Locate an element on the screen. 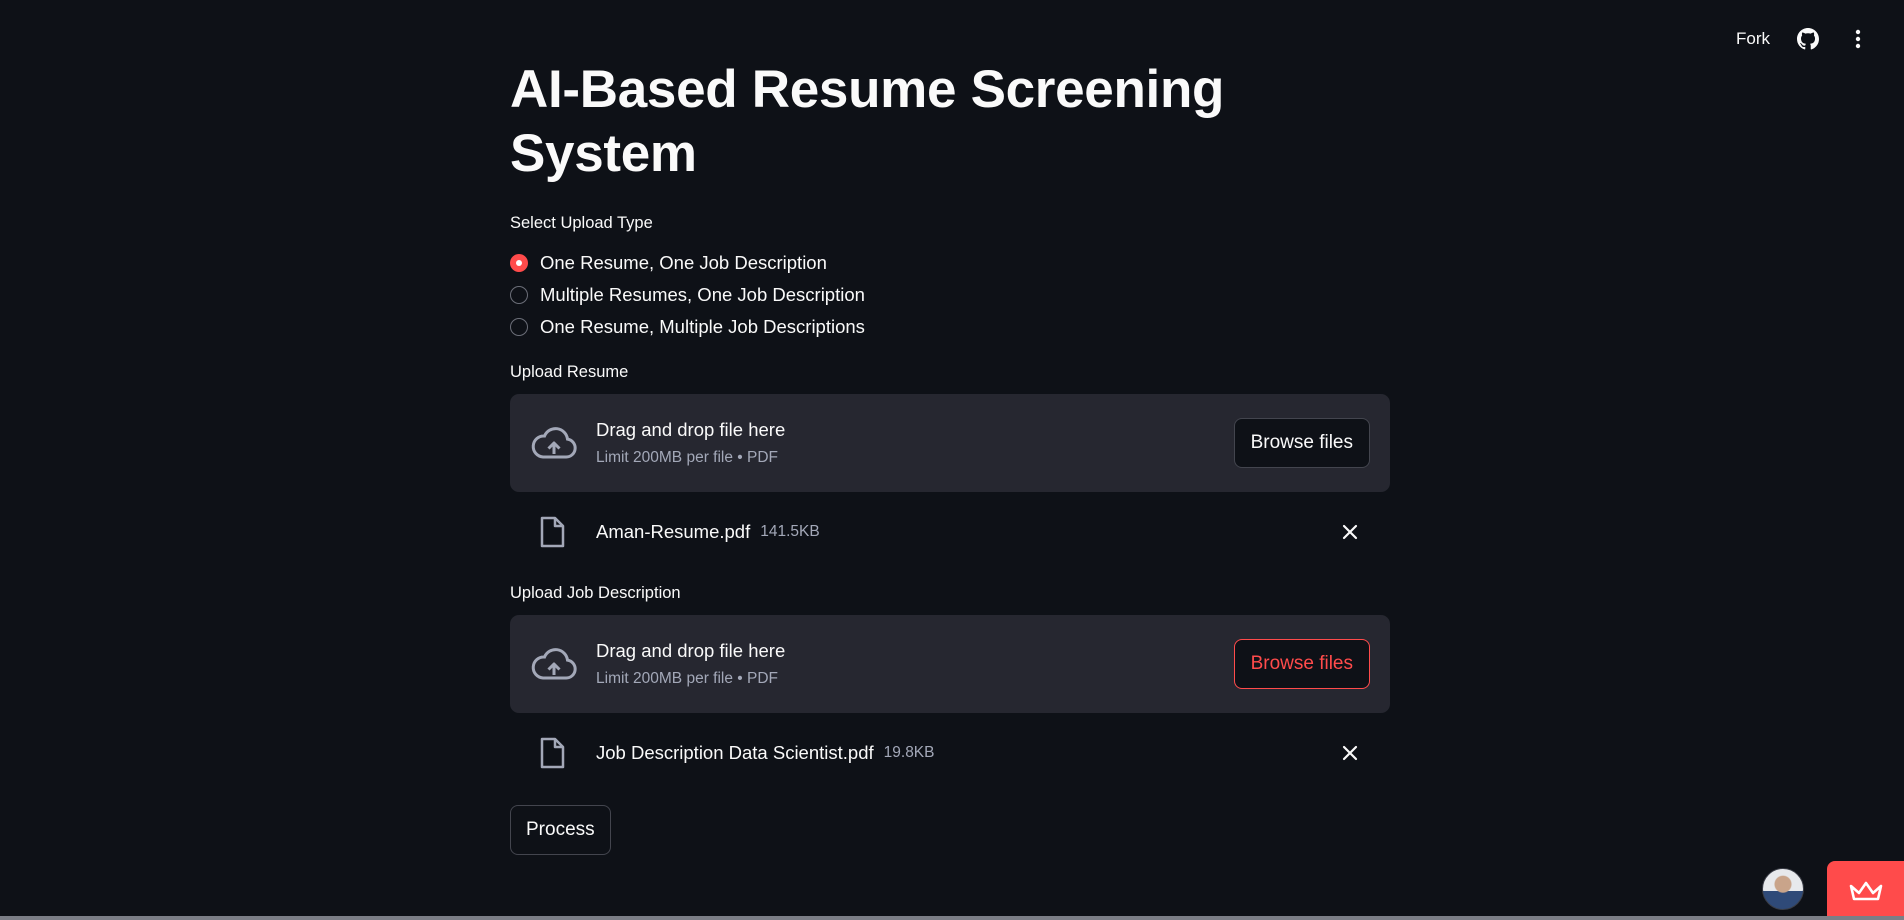 This screenshot has width=1904, height=920. top-toolbar: Fork is located at coordinates (1754, 39).